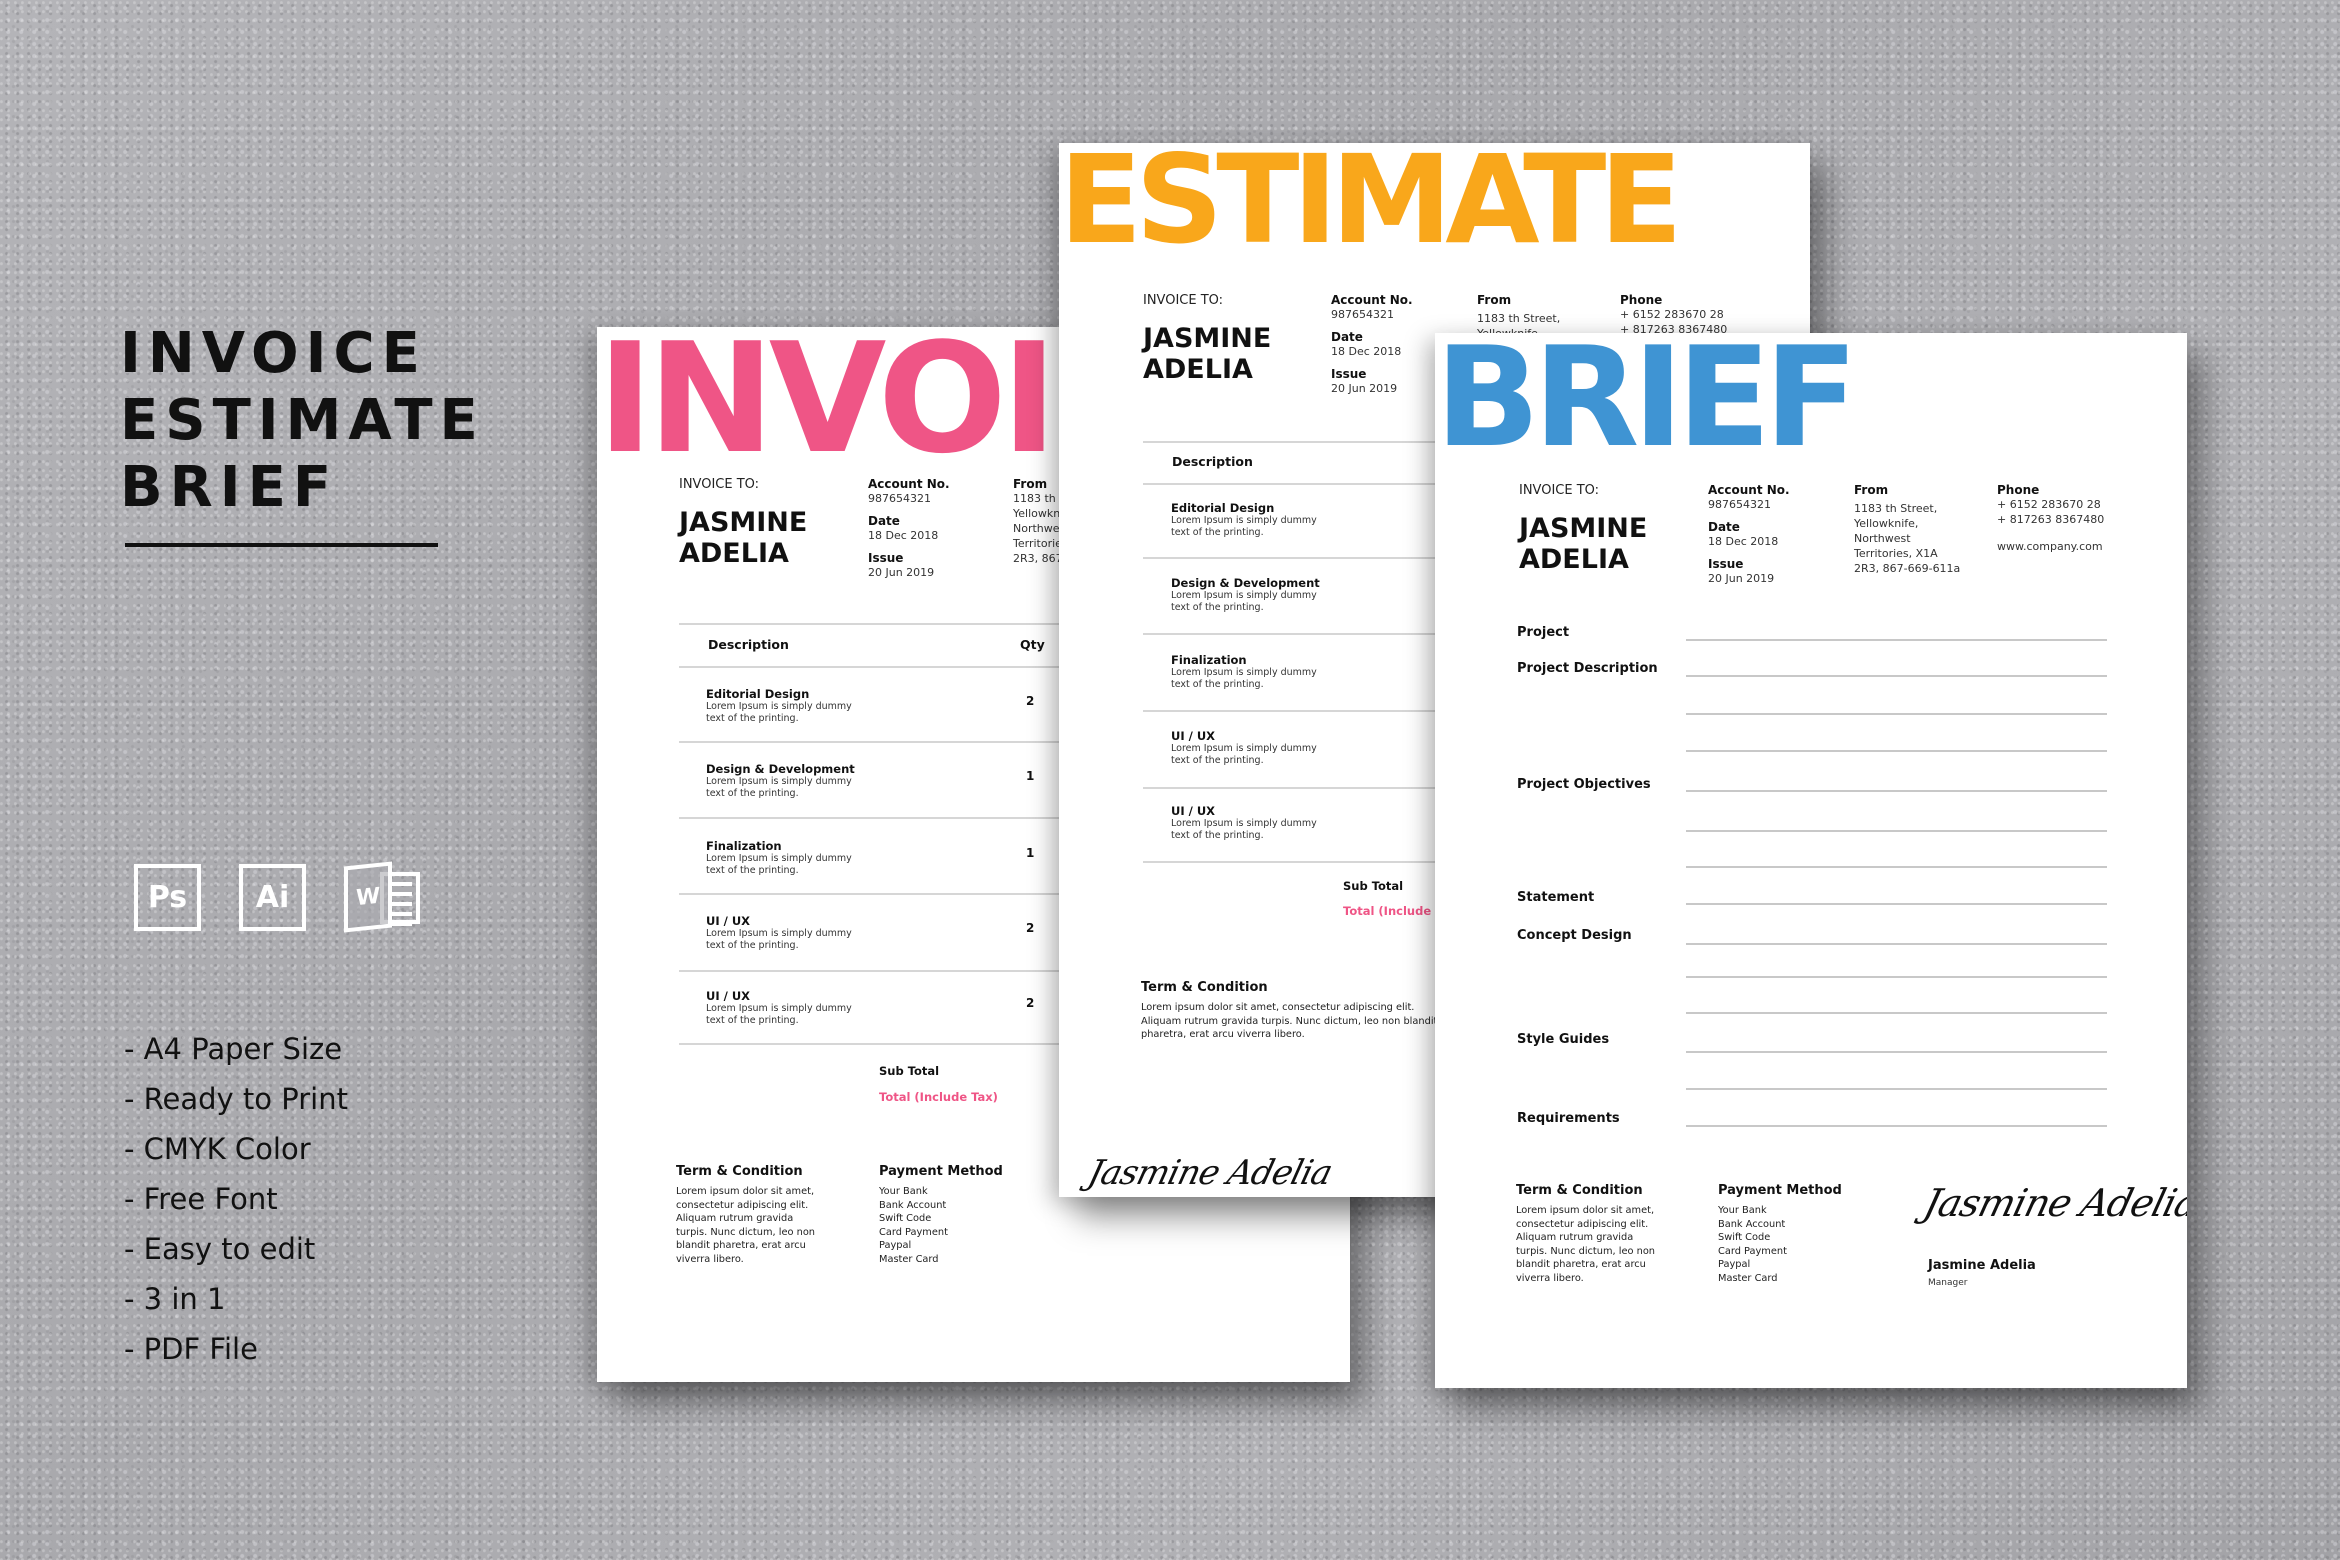  Describe the element at coordinates (739, 1171) in the screenshot. I see `terms-heading: Term & Condition` at that location.